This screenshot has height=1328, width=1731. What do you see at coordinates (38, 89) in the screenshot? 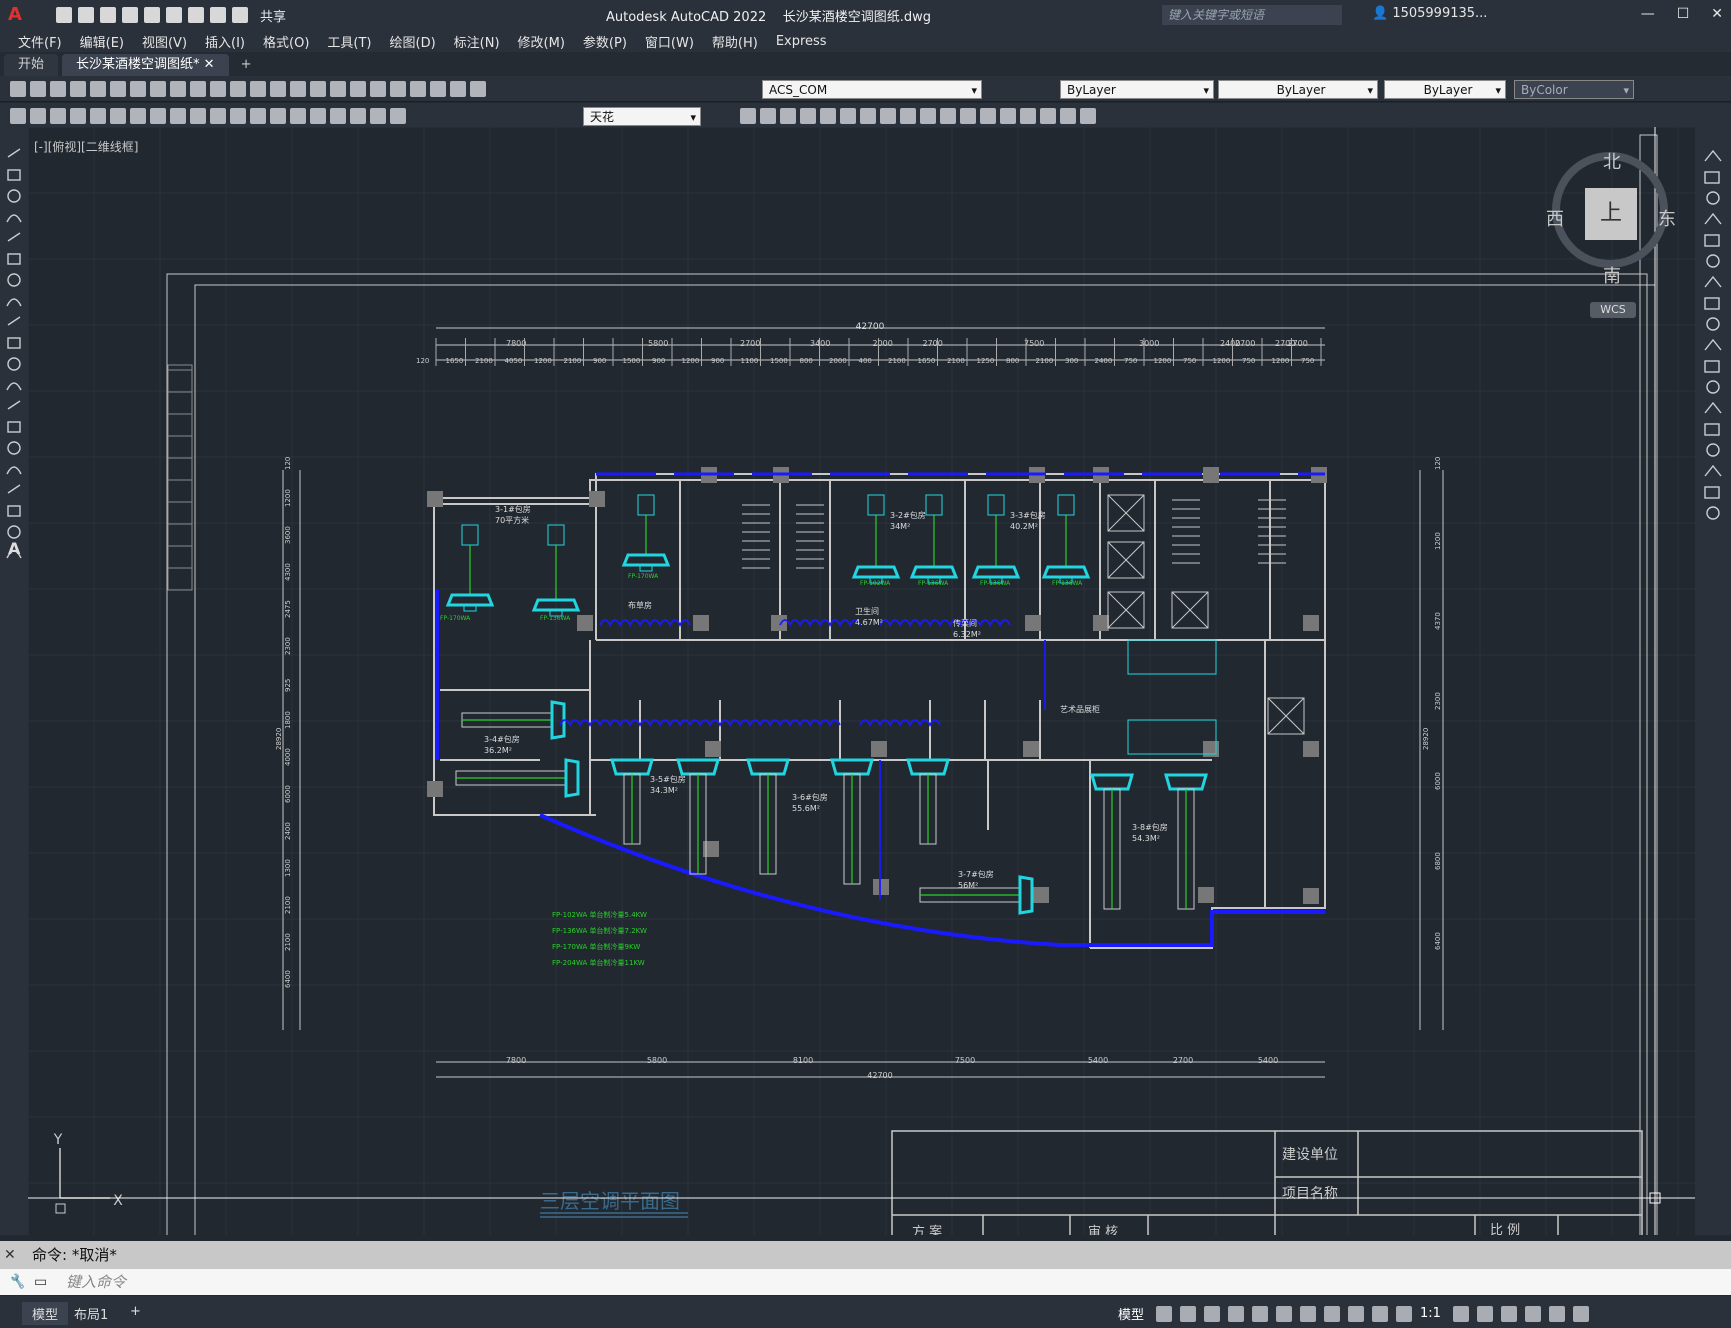
I see `open-icon` at bounding box center [38, 89].